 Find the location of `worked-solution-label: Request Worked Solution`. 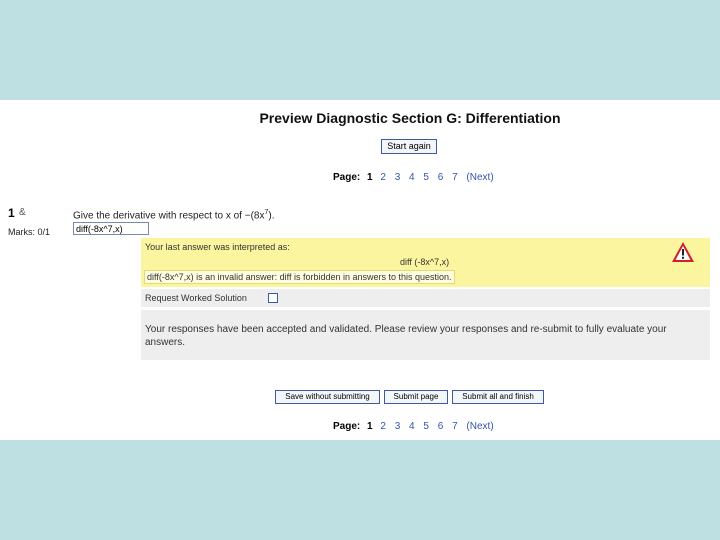

worked-solution-label: Request Worked Solution is located at coordinates (196, 298).